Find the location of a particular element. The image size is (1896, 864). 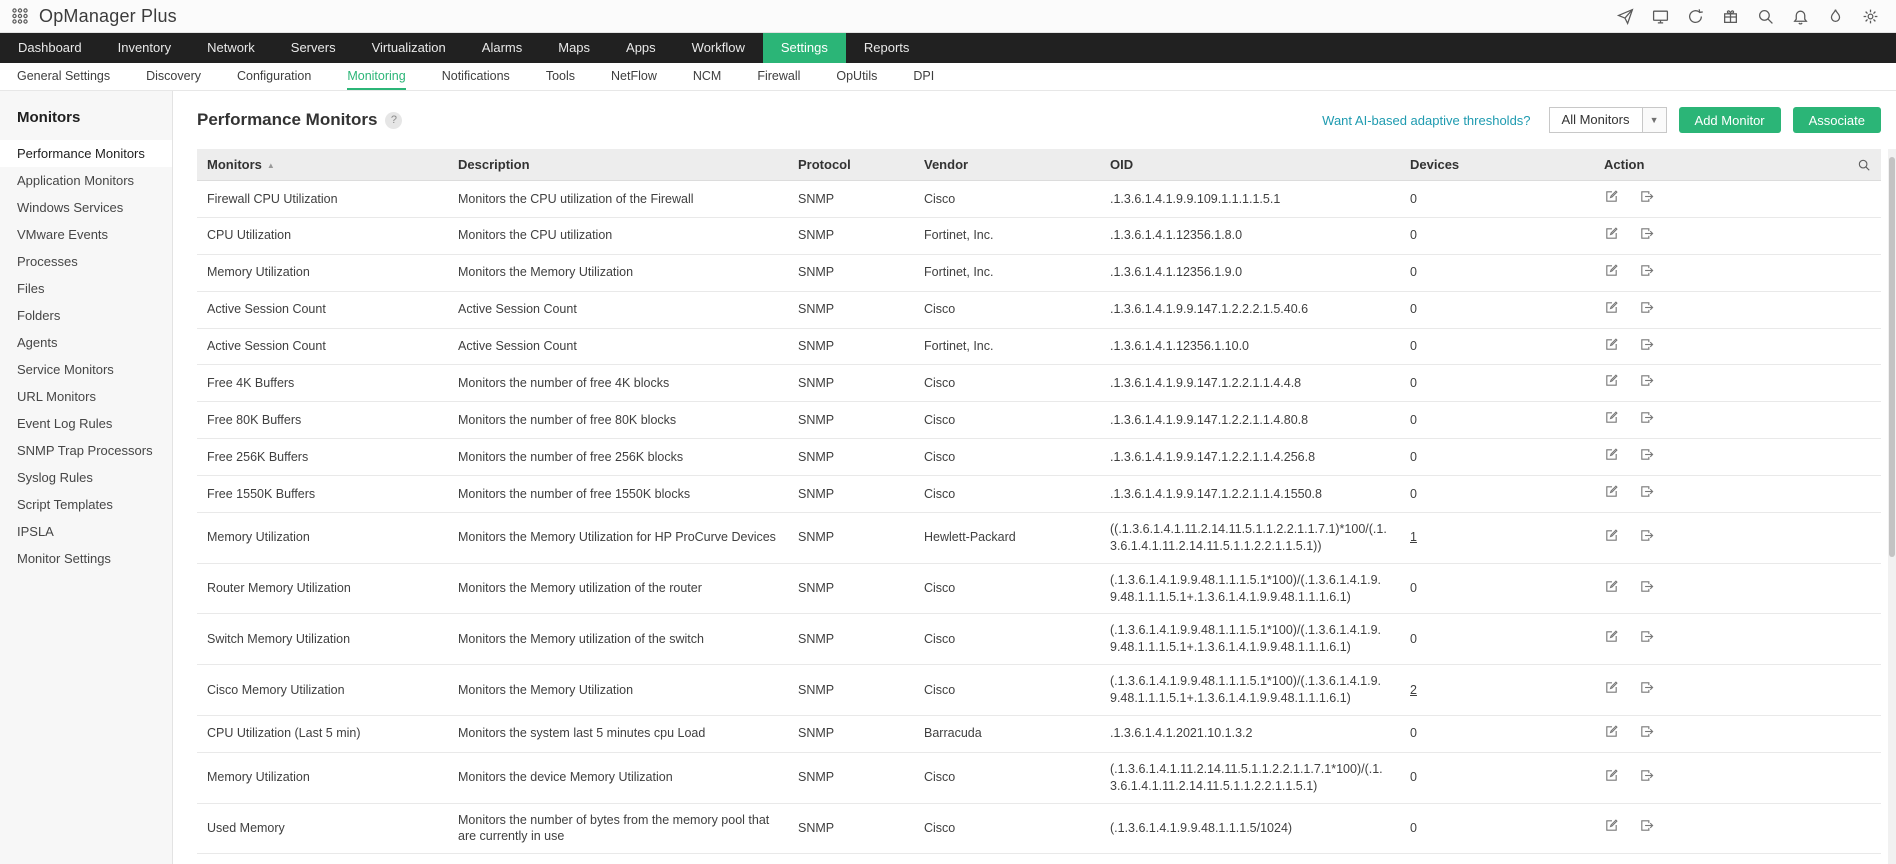

sidebar-item: Application Monitors is located at coordinates (86, 180).